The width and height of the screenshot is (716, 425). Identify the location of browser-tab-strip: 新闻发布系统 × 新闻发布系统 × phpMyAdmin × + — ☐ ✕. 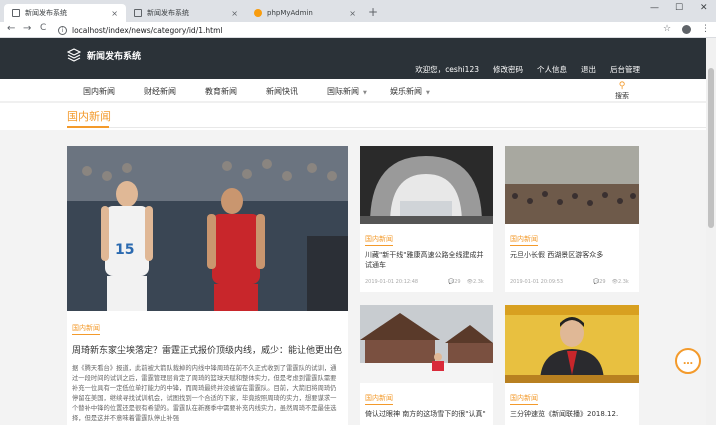
(358, 11).